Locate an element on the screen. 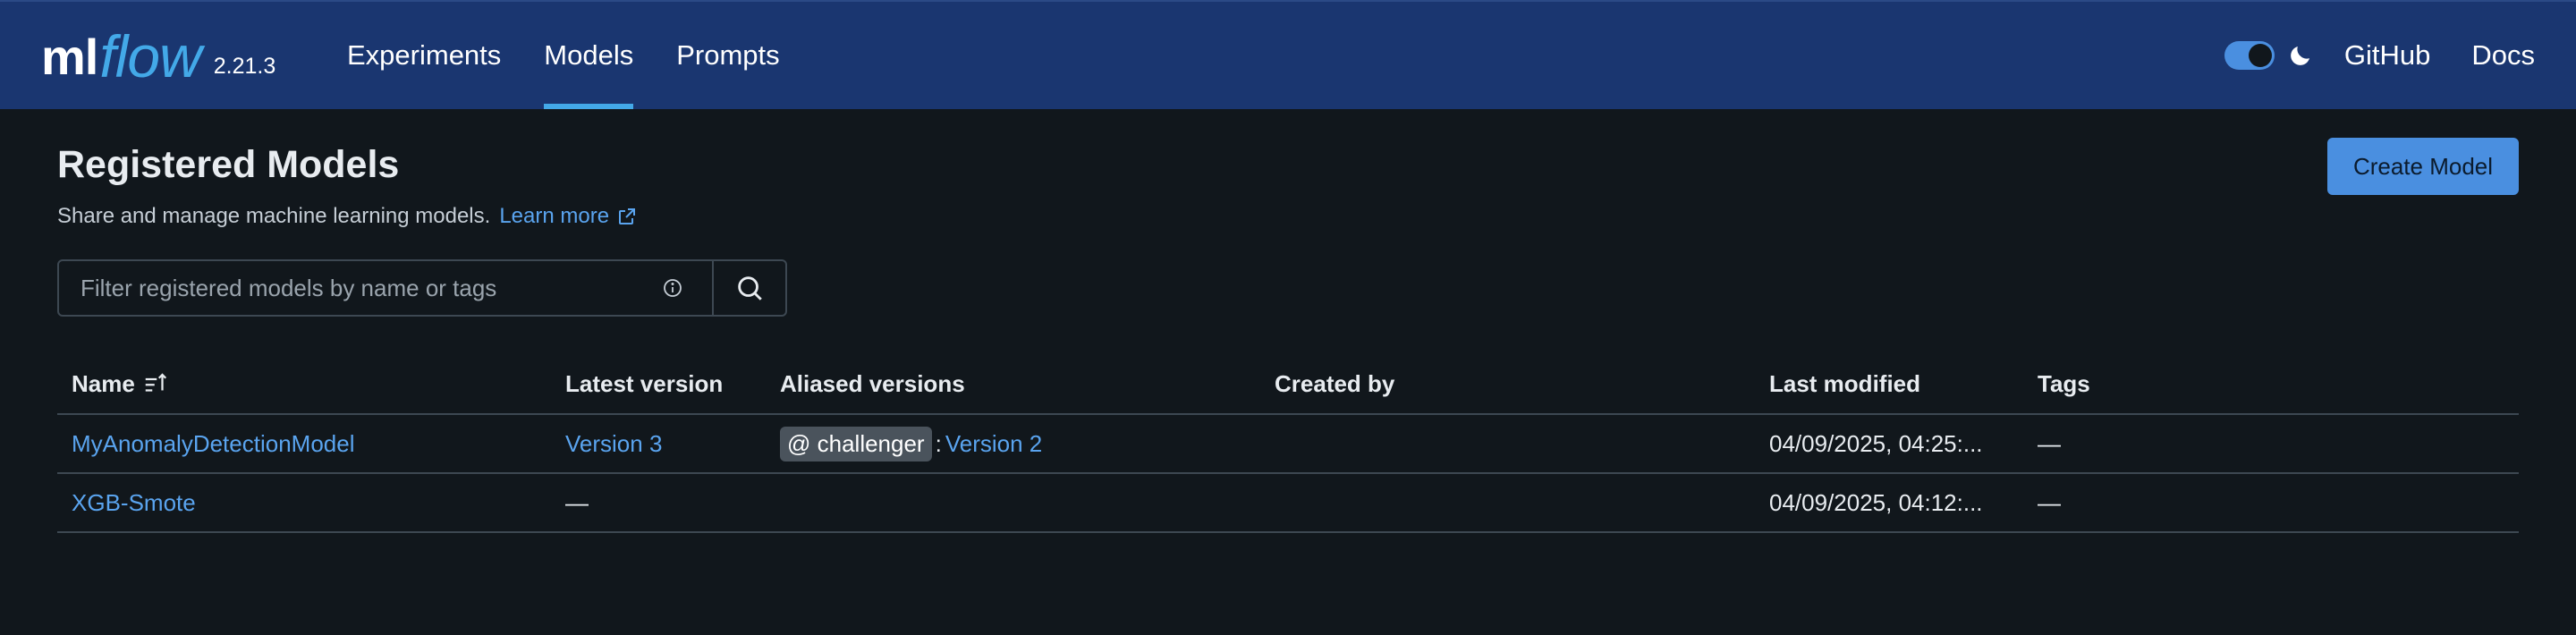 The width and height of the screenshot is (2576, 635). docs-link: Docs is located at coordinates (2503, 55).